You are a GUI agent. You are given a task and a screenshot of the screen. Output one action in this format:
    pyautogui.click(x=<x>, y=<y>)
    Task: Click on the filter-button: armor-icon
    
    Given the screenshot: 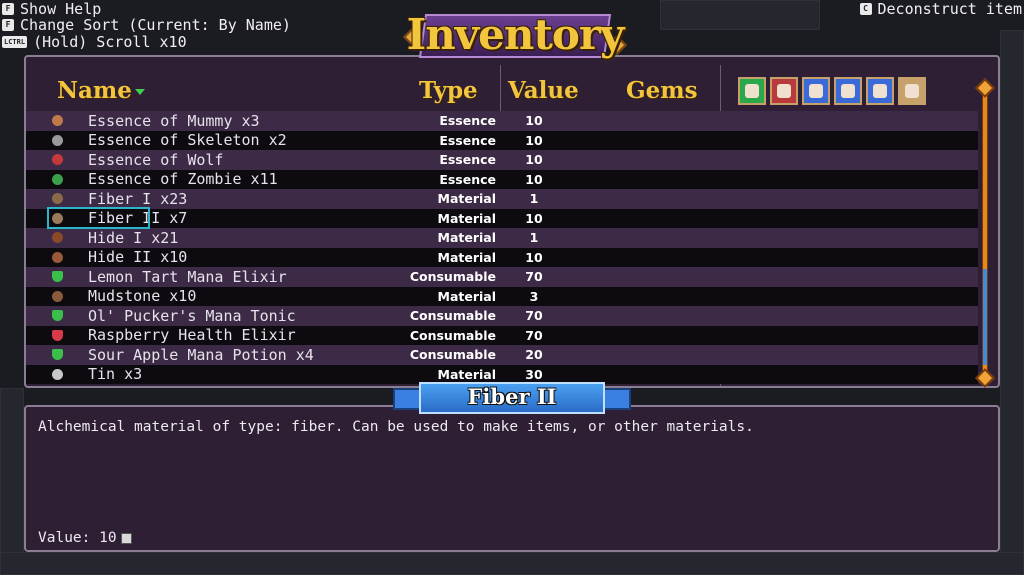 What is the action you would take?
    pyautogui.click(x=848, y=91)
    